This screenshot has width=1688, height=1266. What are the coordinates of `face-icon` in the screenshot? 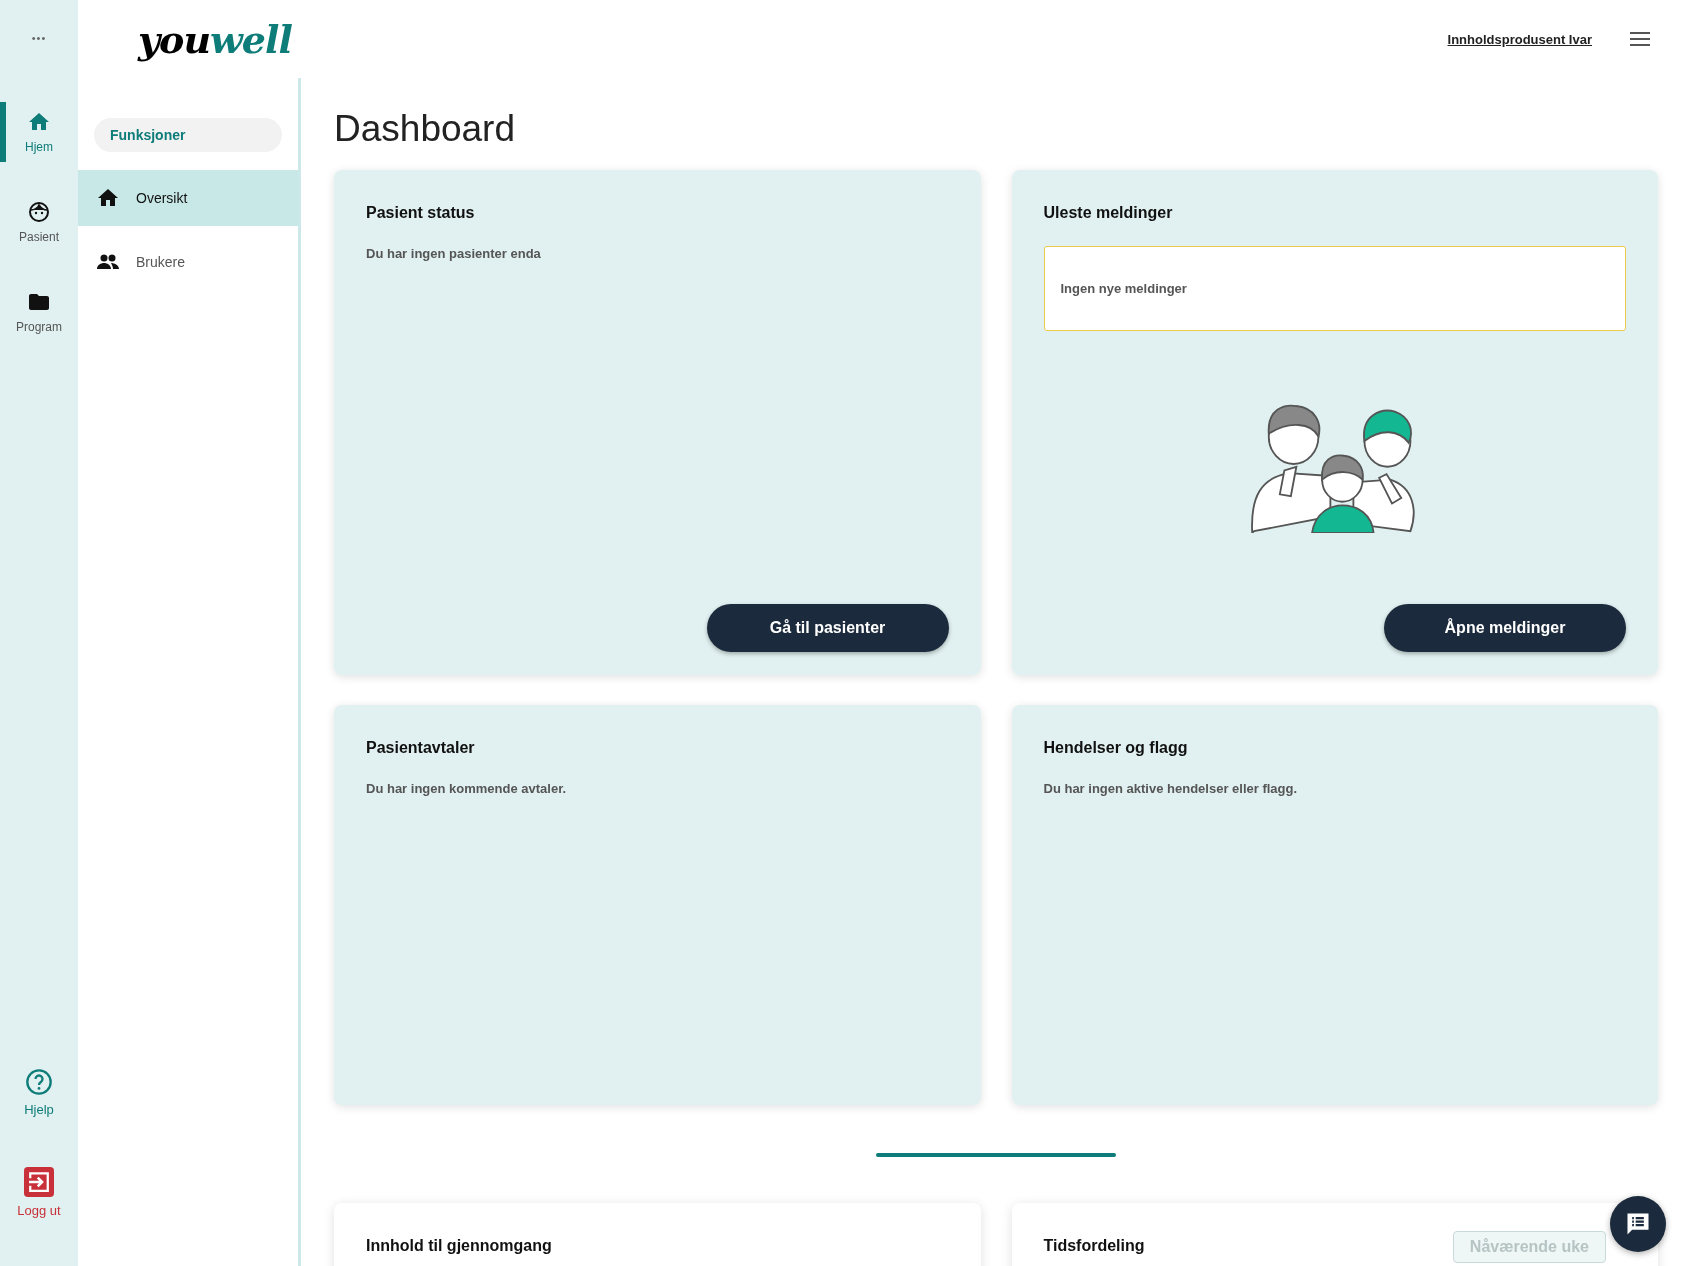 It's located at (39, 212).